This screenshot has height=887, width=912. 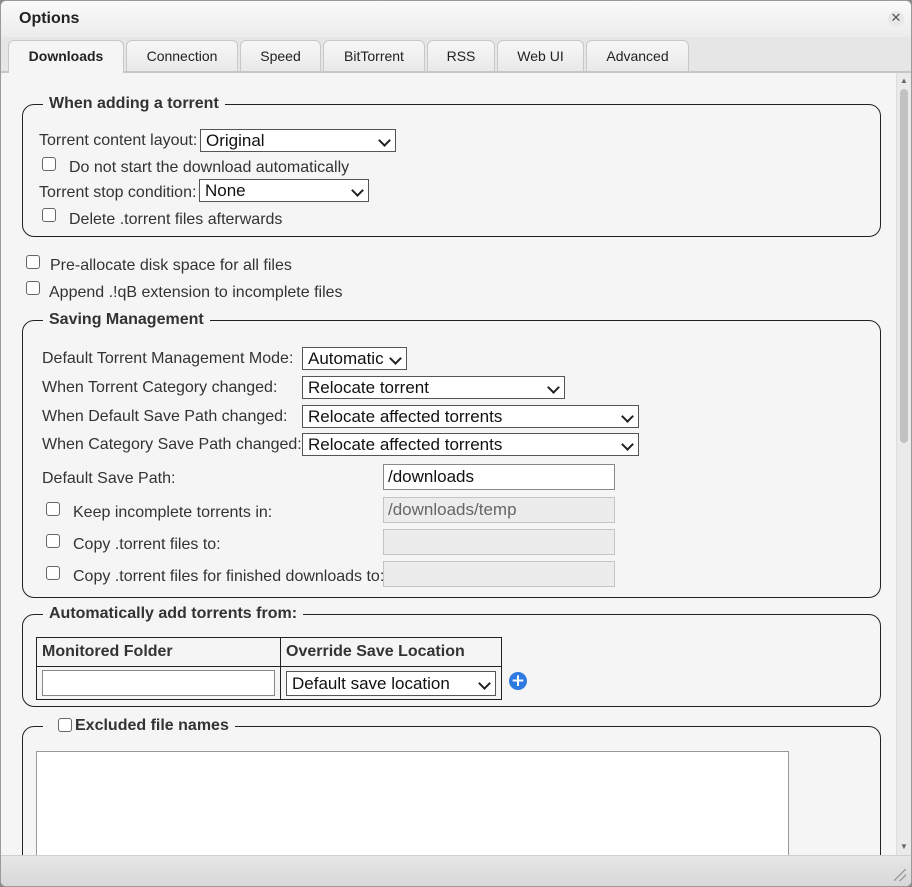 I want to click on no-autostart-label: Do not start the download automatically, so click(x=209, y=167).